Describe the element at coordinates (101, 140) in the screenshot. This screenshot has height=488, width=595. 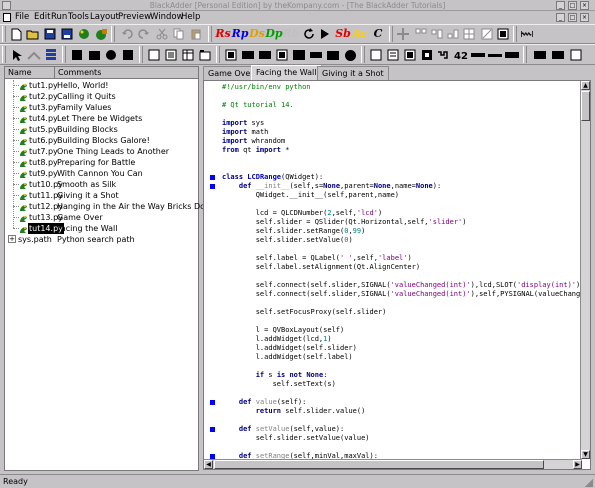
I see `tree-row: tut6.py Building Blocks Galore!` at that location.